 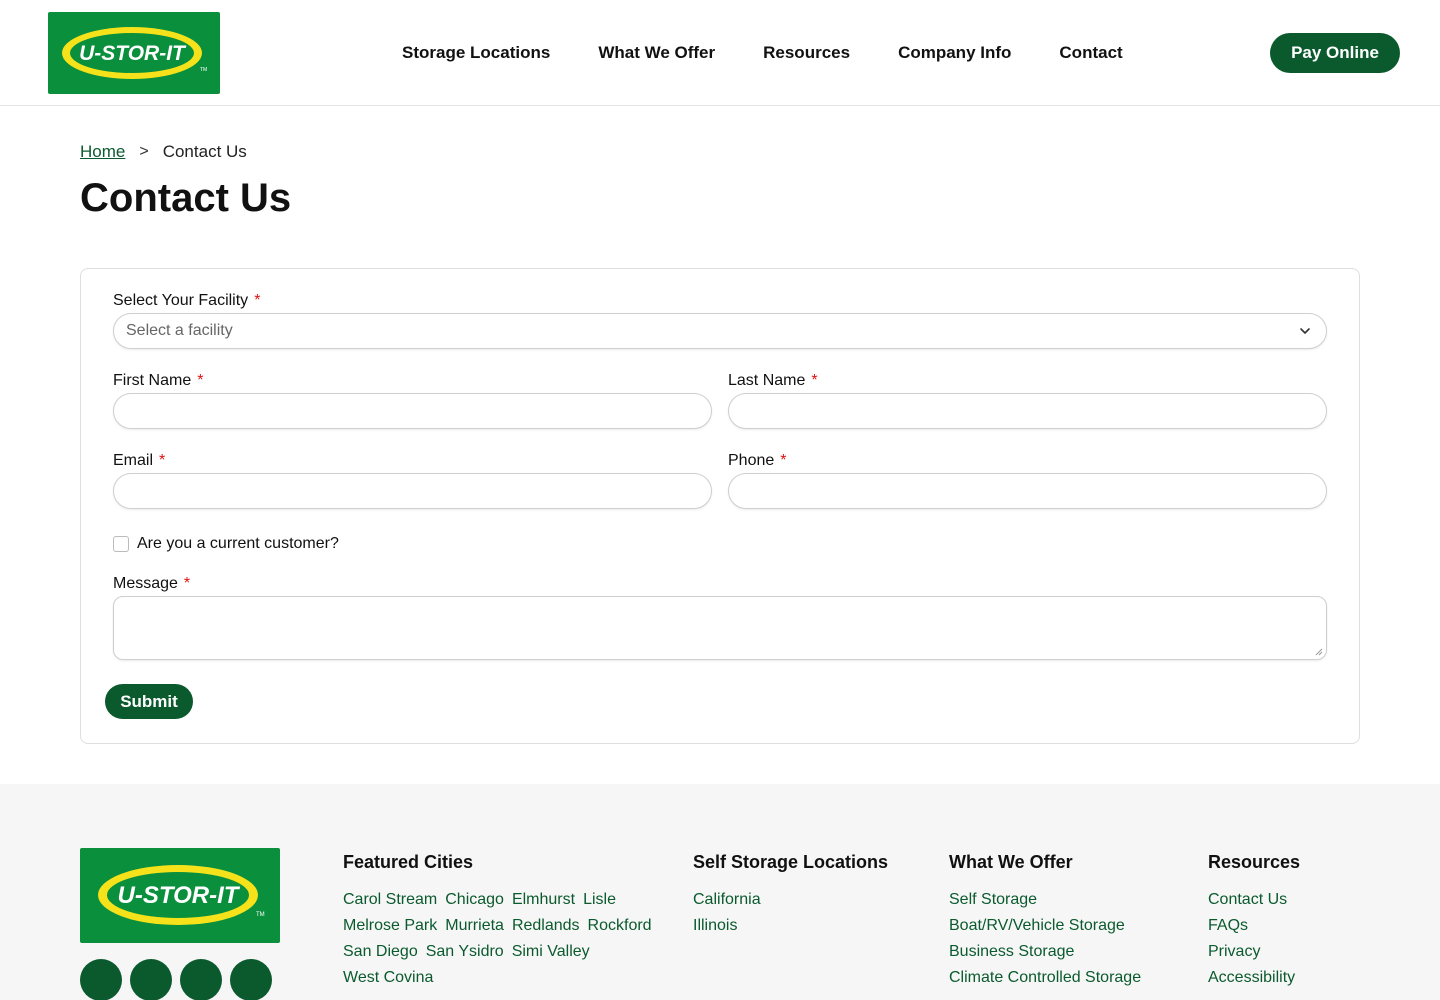 What do you see at coordinates (1045, 952) in the screenshot?
I see `offer-link: Business Storage` at bounding box center [1045, 952].